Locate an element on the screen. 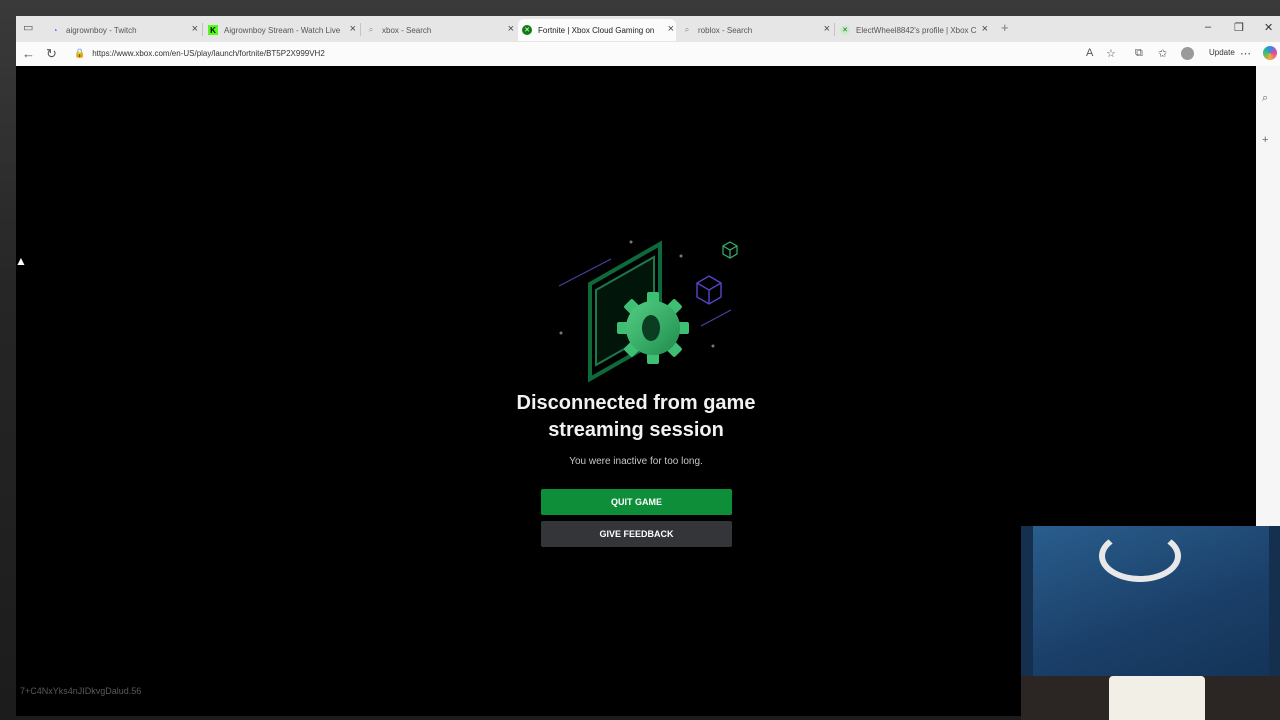 The width and height of the screenshot is (1280, 720). tab-twitch: ◔ aigrownboy - Twitch × is located at coordinates (123, 30).